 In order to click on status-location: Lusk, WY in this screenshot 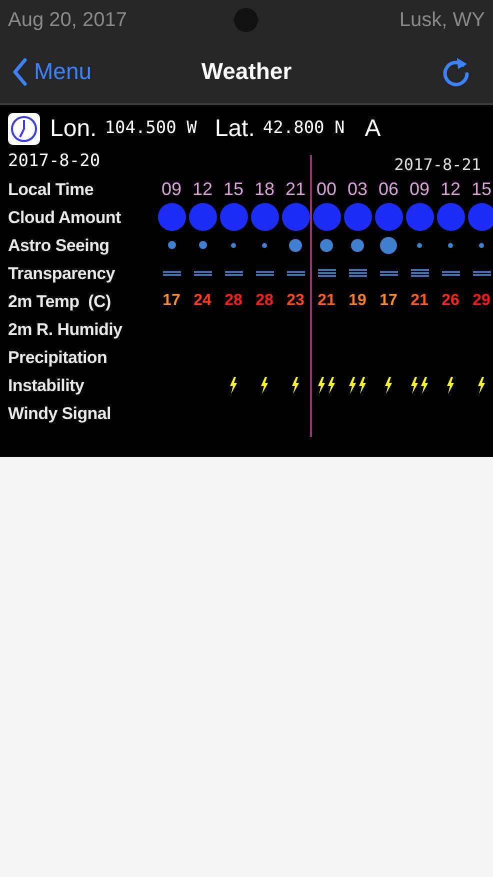, I will do `click(442, 20)`.